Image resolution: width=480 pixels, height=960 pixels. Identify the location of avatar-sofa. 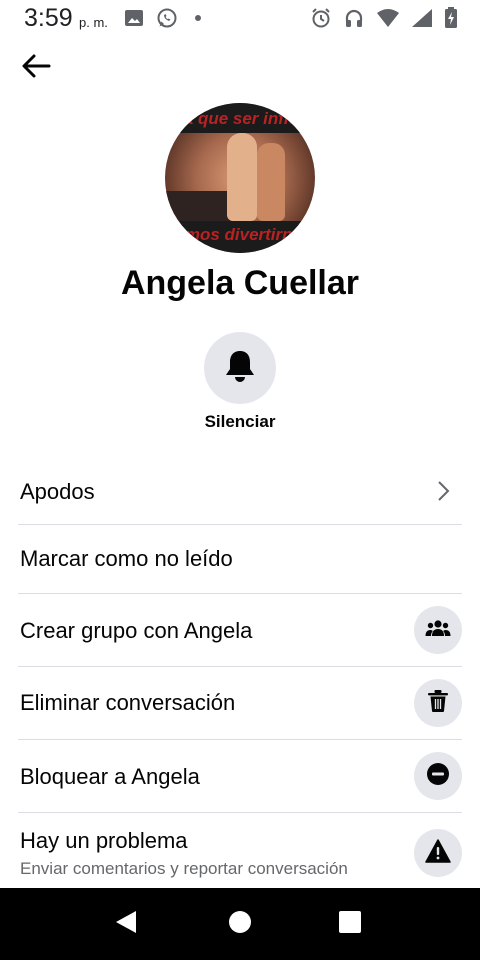
(200, 206).